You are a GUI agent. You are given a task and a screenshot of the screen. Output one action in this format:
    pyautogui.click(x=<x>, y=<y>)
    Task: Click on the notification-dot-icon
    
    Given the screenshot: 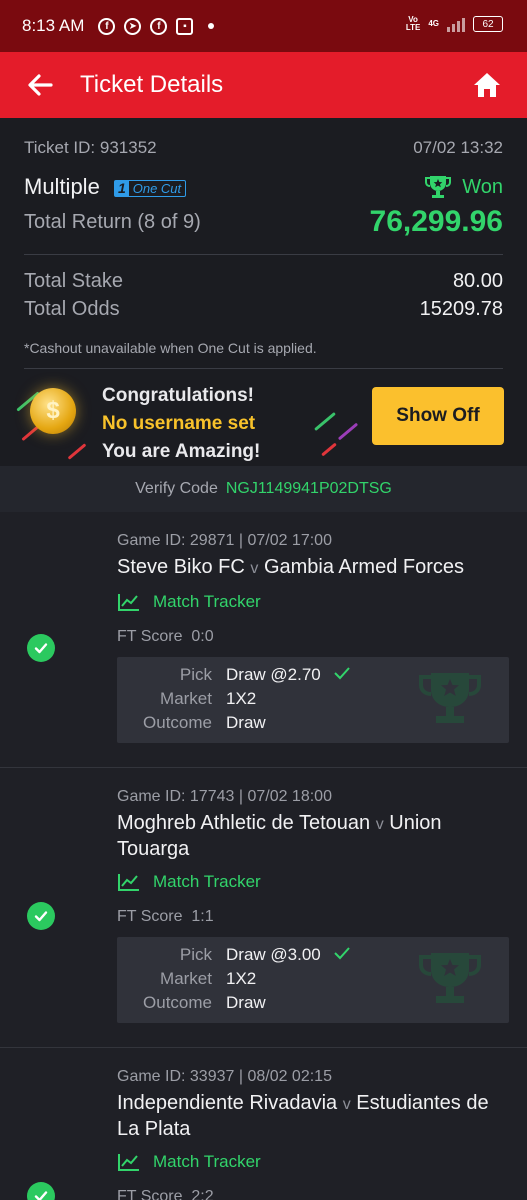 What is the action you would take?
    pyautogui.click(x=211, y=26)
    